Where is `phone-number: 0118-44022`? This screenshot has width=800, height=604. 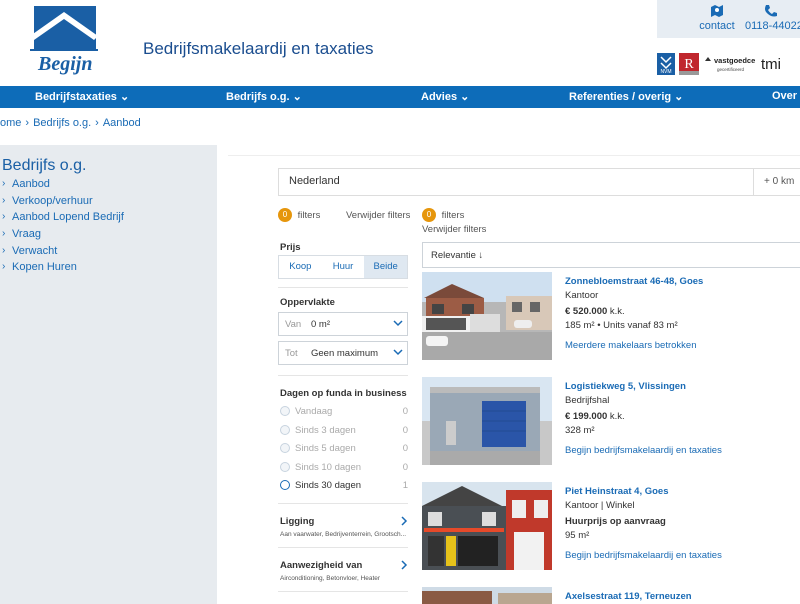 phone-number: 0118-44022 is located at coordinates (772, 26).